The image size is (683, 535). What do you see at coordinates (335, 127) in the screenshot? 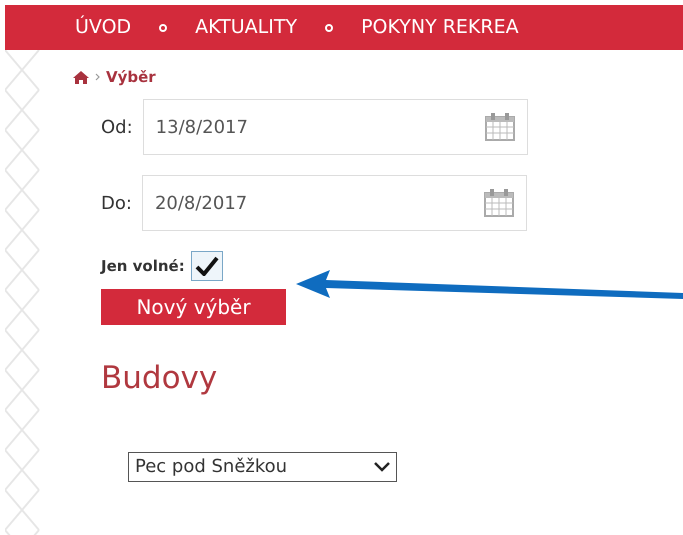
I see `date-field: 13/8/2017` at bounding box center [335, 127].